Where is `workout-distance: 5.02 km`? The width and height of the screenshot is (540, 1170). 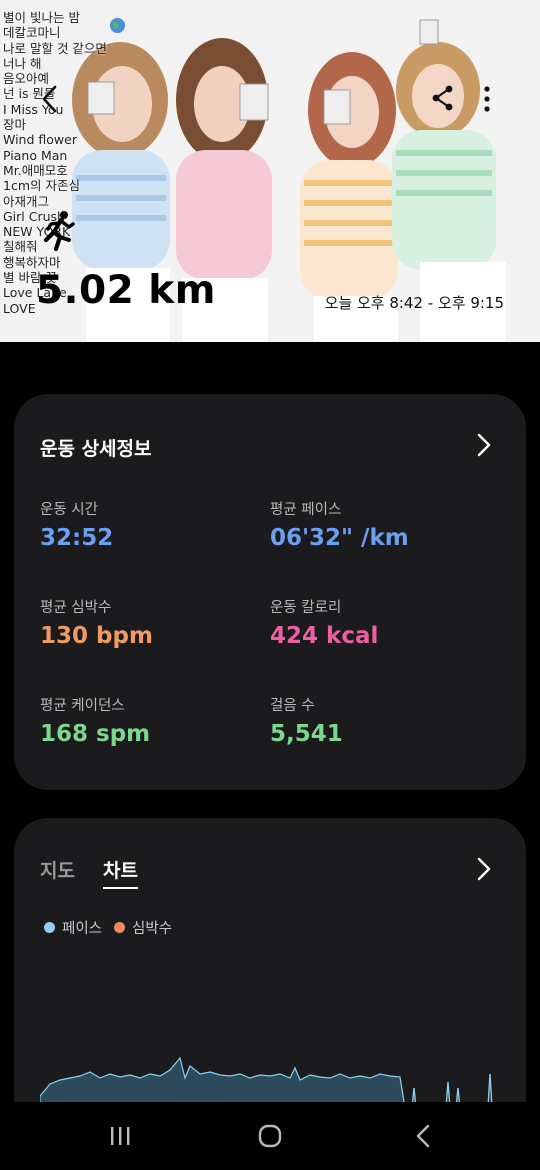 workout-distance: 5.02 km is located at coordinates (126, 290).